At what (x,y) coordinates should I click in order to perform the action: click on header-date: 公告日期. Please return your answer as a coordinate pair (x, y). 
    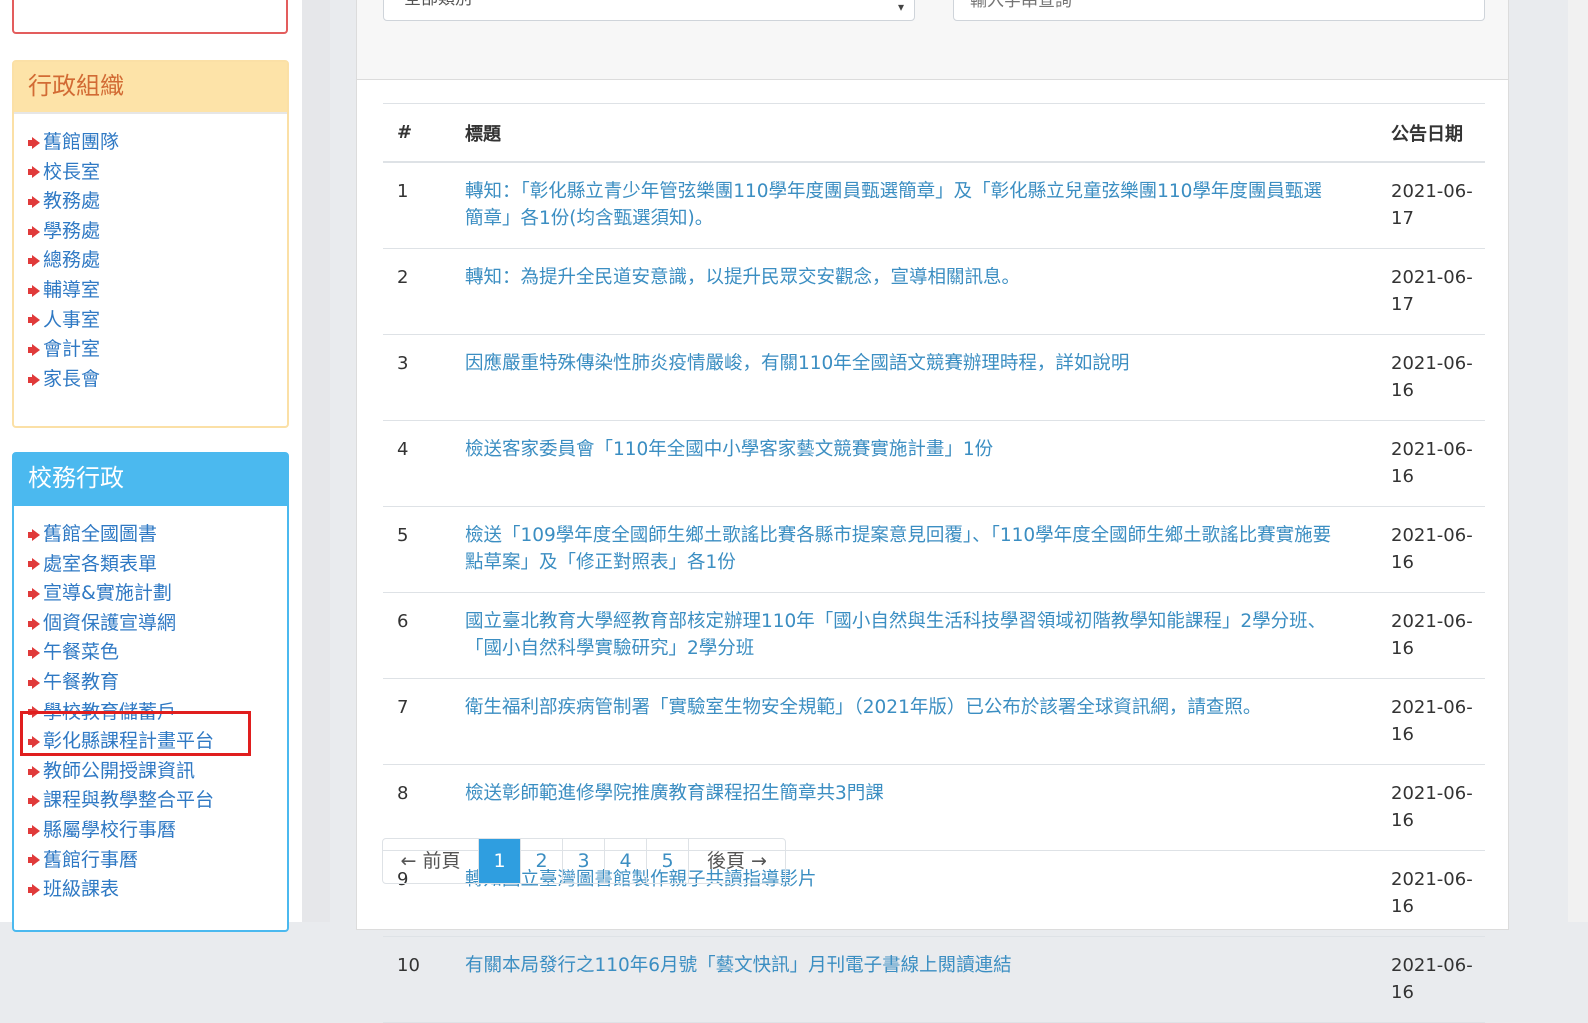
    Looking at the image, I should click on (1426, 133).